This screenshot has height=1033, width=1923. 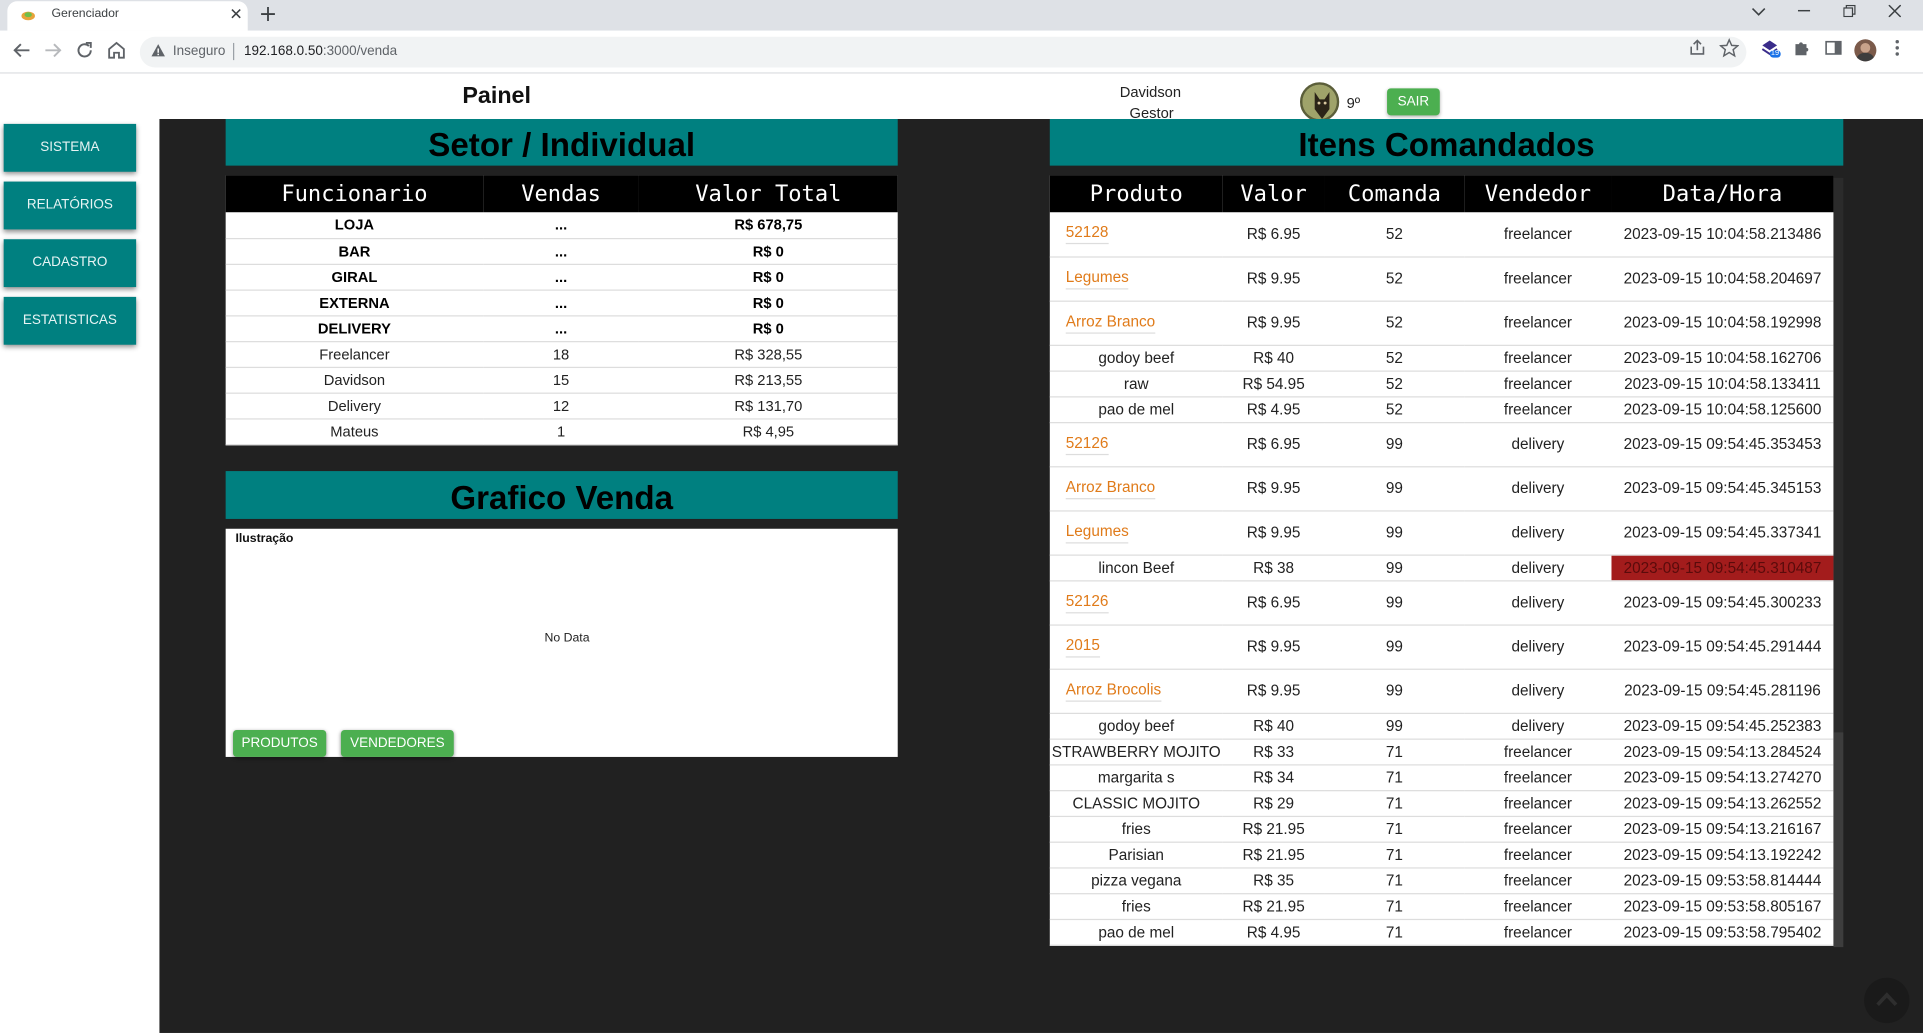 I want to click on col-comanda: Comanda, so click(x=1394, y=194).